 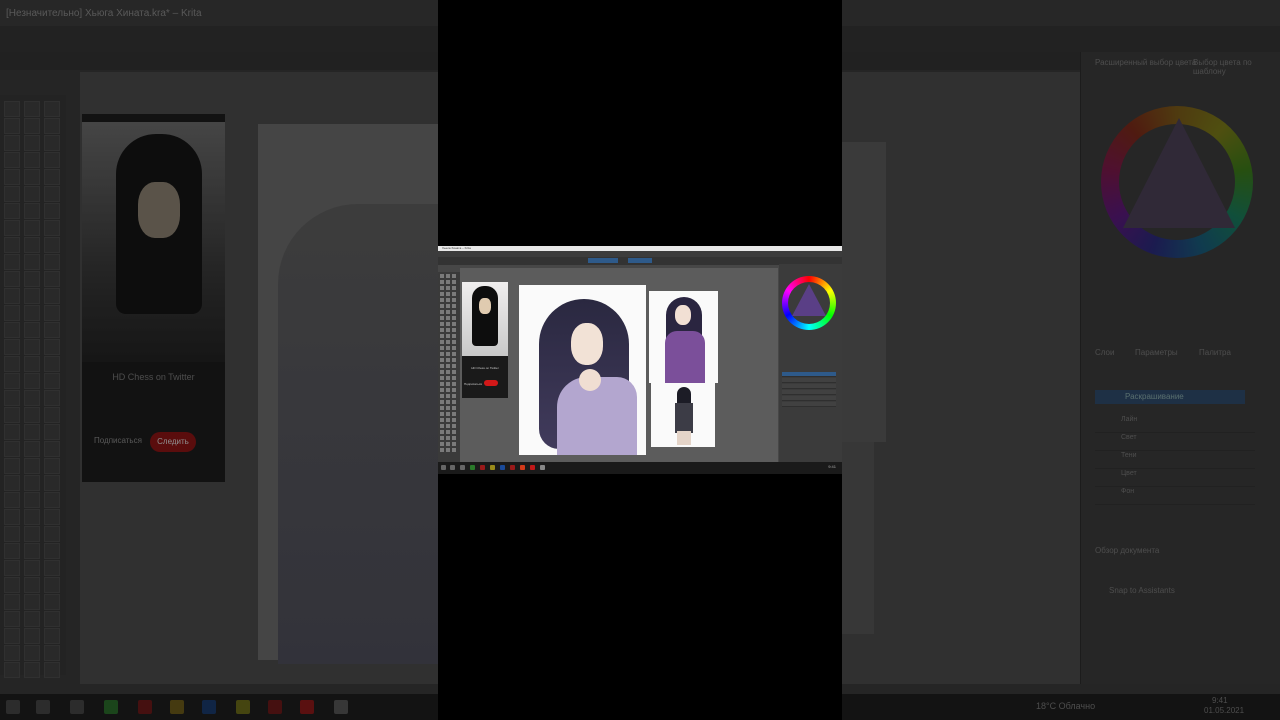 What do you see at coordinates (1154, 396) in the screenshot?
I see `bg-layer-selected-label: Раскрашивание` at bounding box center [1154, 396].